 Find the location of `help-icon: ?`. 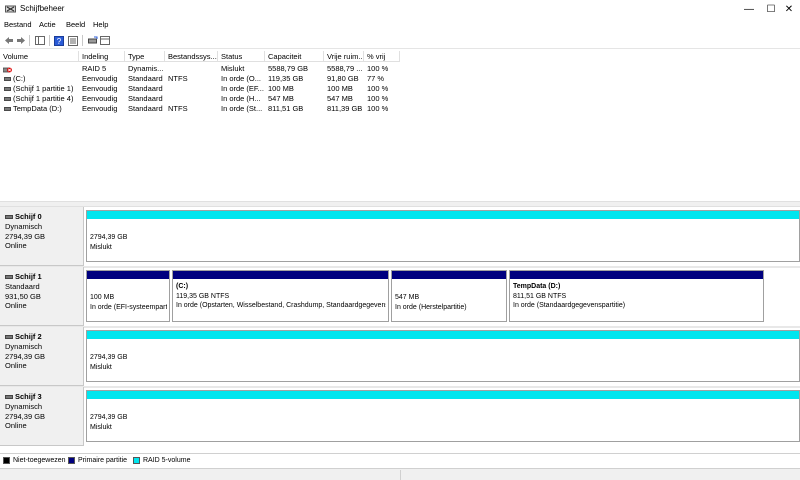

help-icon: ? is located at coordinates (58, 40).